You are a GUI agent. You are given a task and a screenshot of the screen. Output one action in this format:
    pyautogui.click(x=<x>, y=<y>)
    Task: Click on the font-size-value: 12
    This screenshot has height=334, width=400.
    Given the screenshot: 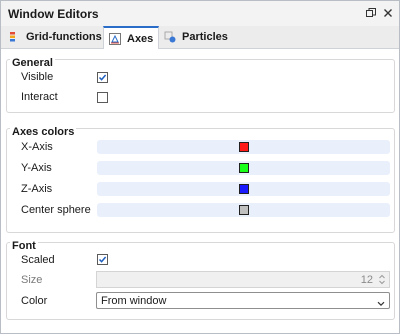 What is the action you would take?
    pyautogui.click(x=366, y=280)
    